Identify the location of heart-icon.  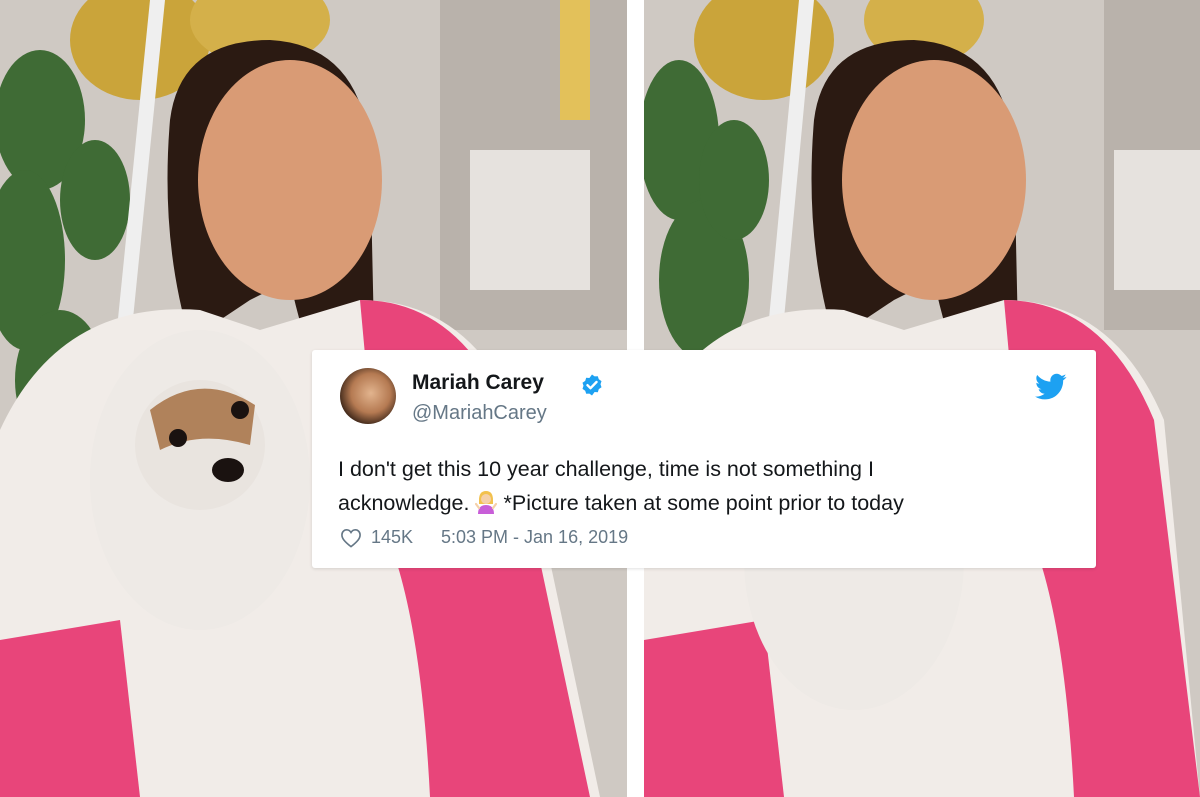
(351, 538).